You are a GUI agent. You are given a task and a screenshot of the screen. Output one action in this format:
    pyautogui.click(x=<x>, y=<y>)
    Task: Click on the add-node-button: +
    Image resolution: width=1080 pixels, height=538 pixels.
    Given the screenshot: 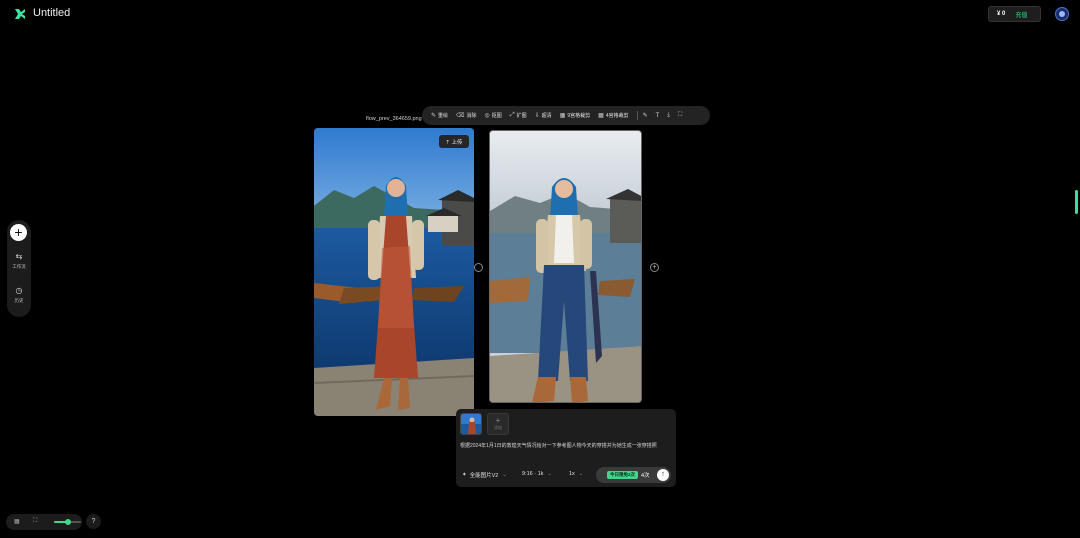 What is the action you would take?
    pyautogui.click(x=18, y=232)
    